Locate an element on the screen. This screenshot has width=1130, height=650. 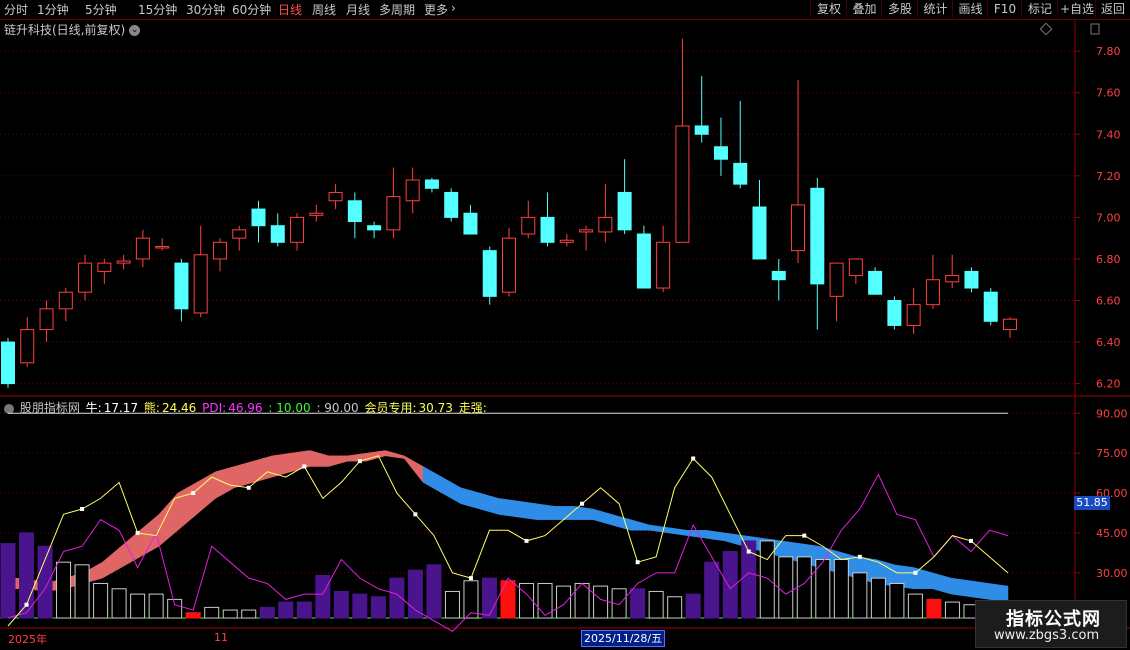
price-tick-label: 7.40 is located at coordinates (1108, 134).